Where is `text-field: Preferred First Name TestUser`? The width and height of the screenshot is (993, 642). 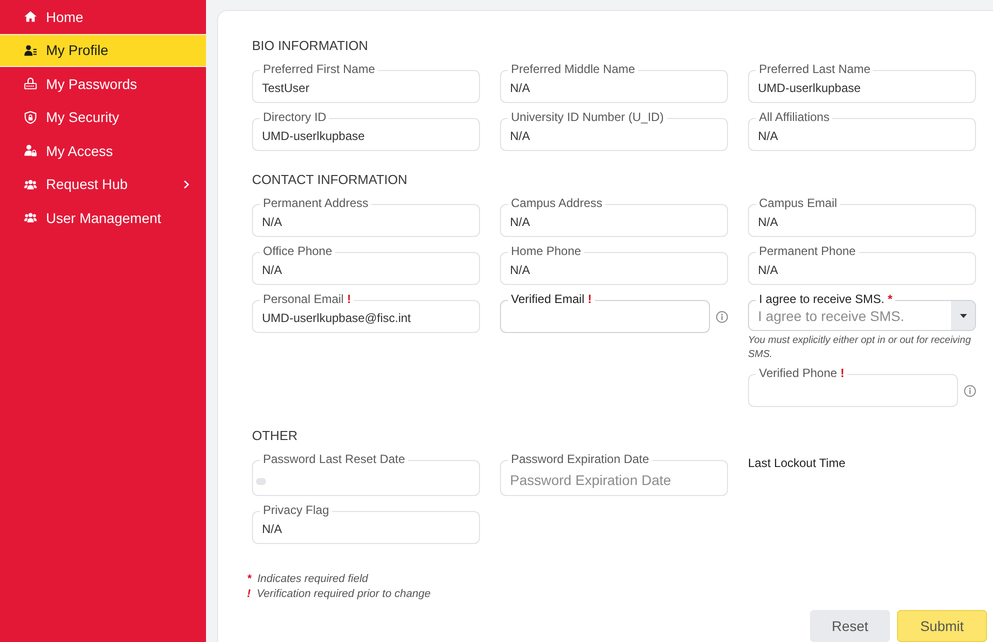 text-field: Preferred First Name TestUser is located at coordinates (366, 82).